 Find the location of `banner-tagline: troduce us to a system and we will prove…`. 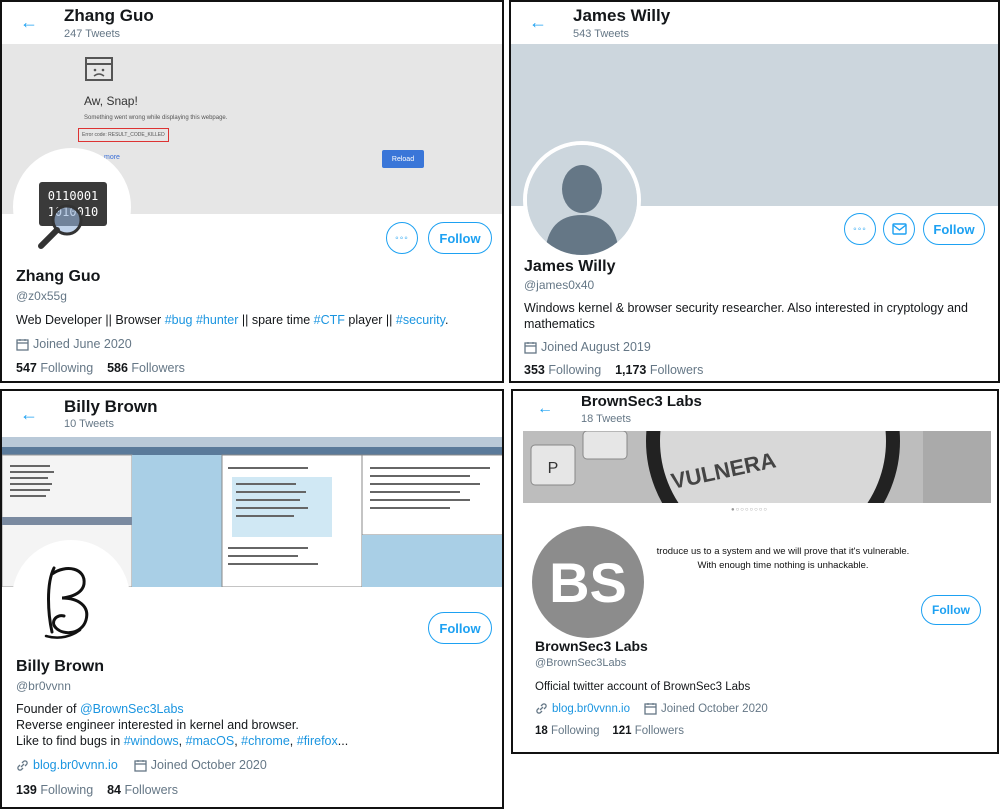

banner-tagline: troduce us to a system and we will prove… is located at coordinates (783, 559).